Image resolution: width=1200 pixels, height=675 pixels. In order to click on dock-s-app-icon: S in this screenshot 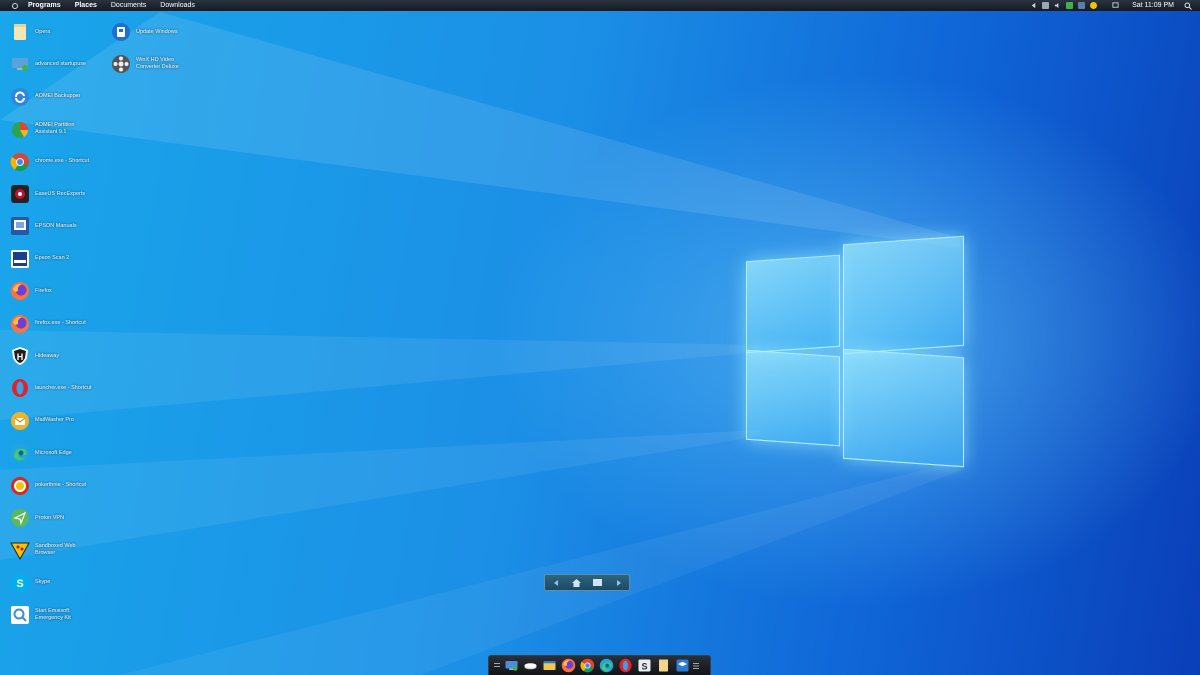, I will do `click(644, 666)`.